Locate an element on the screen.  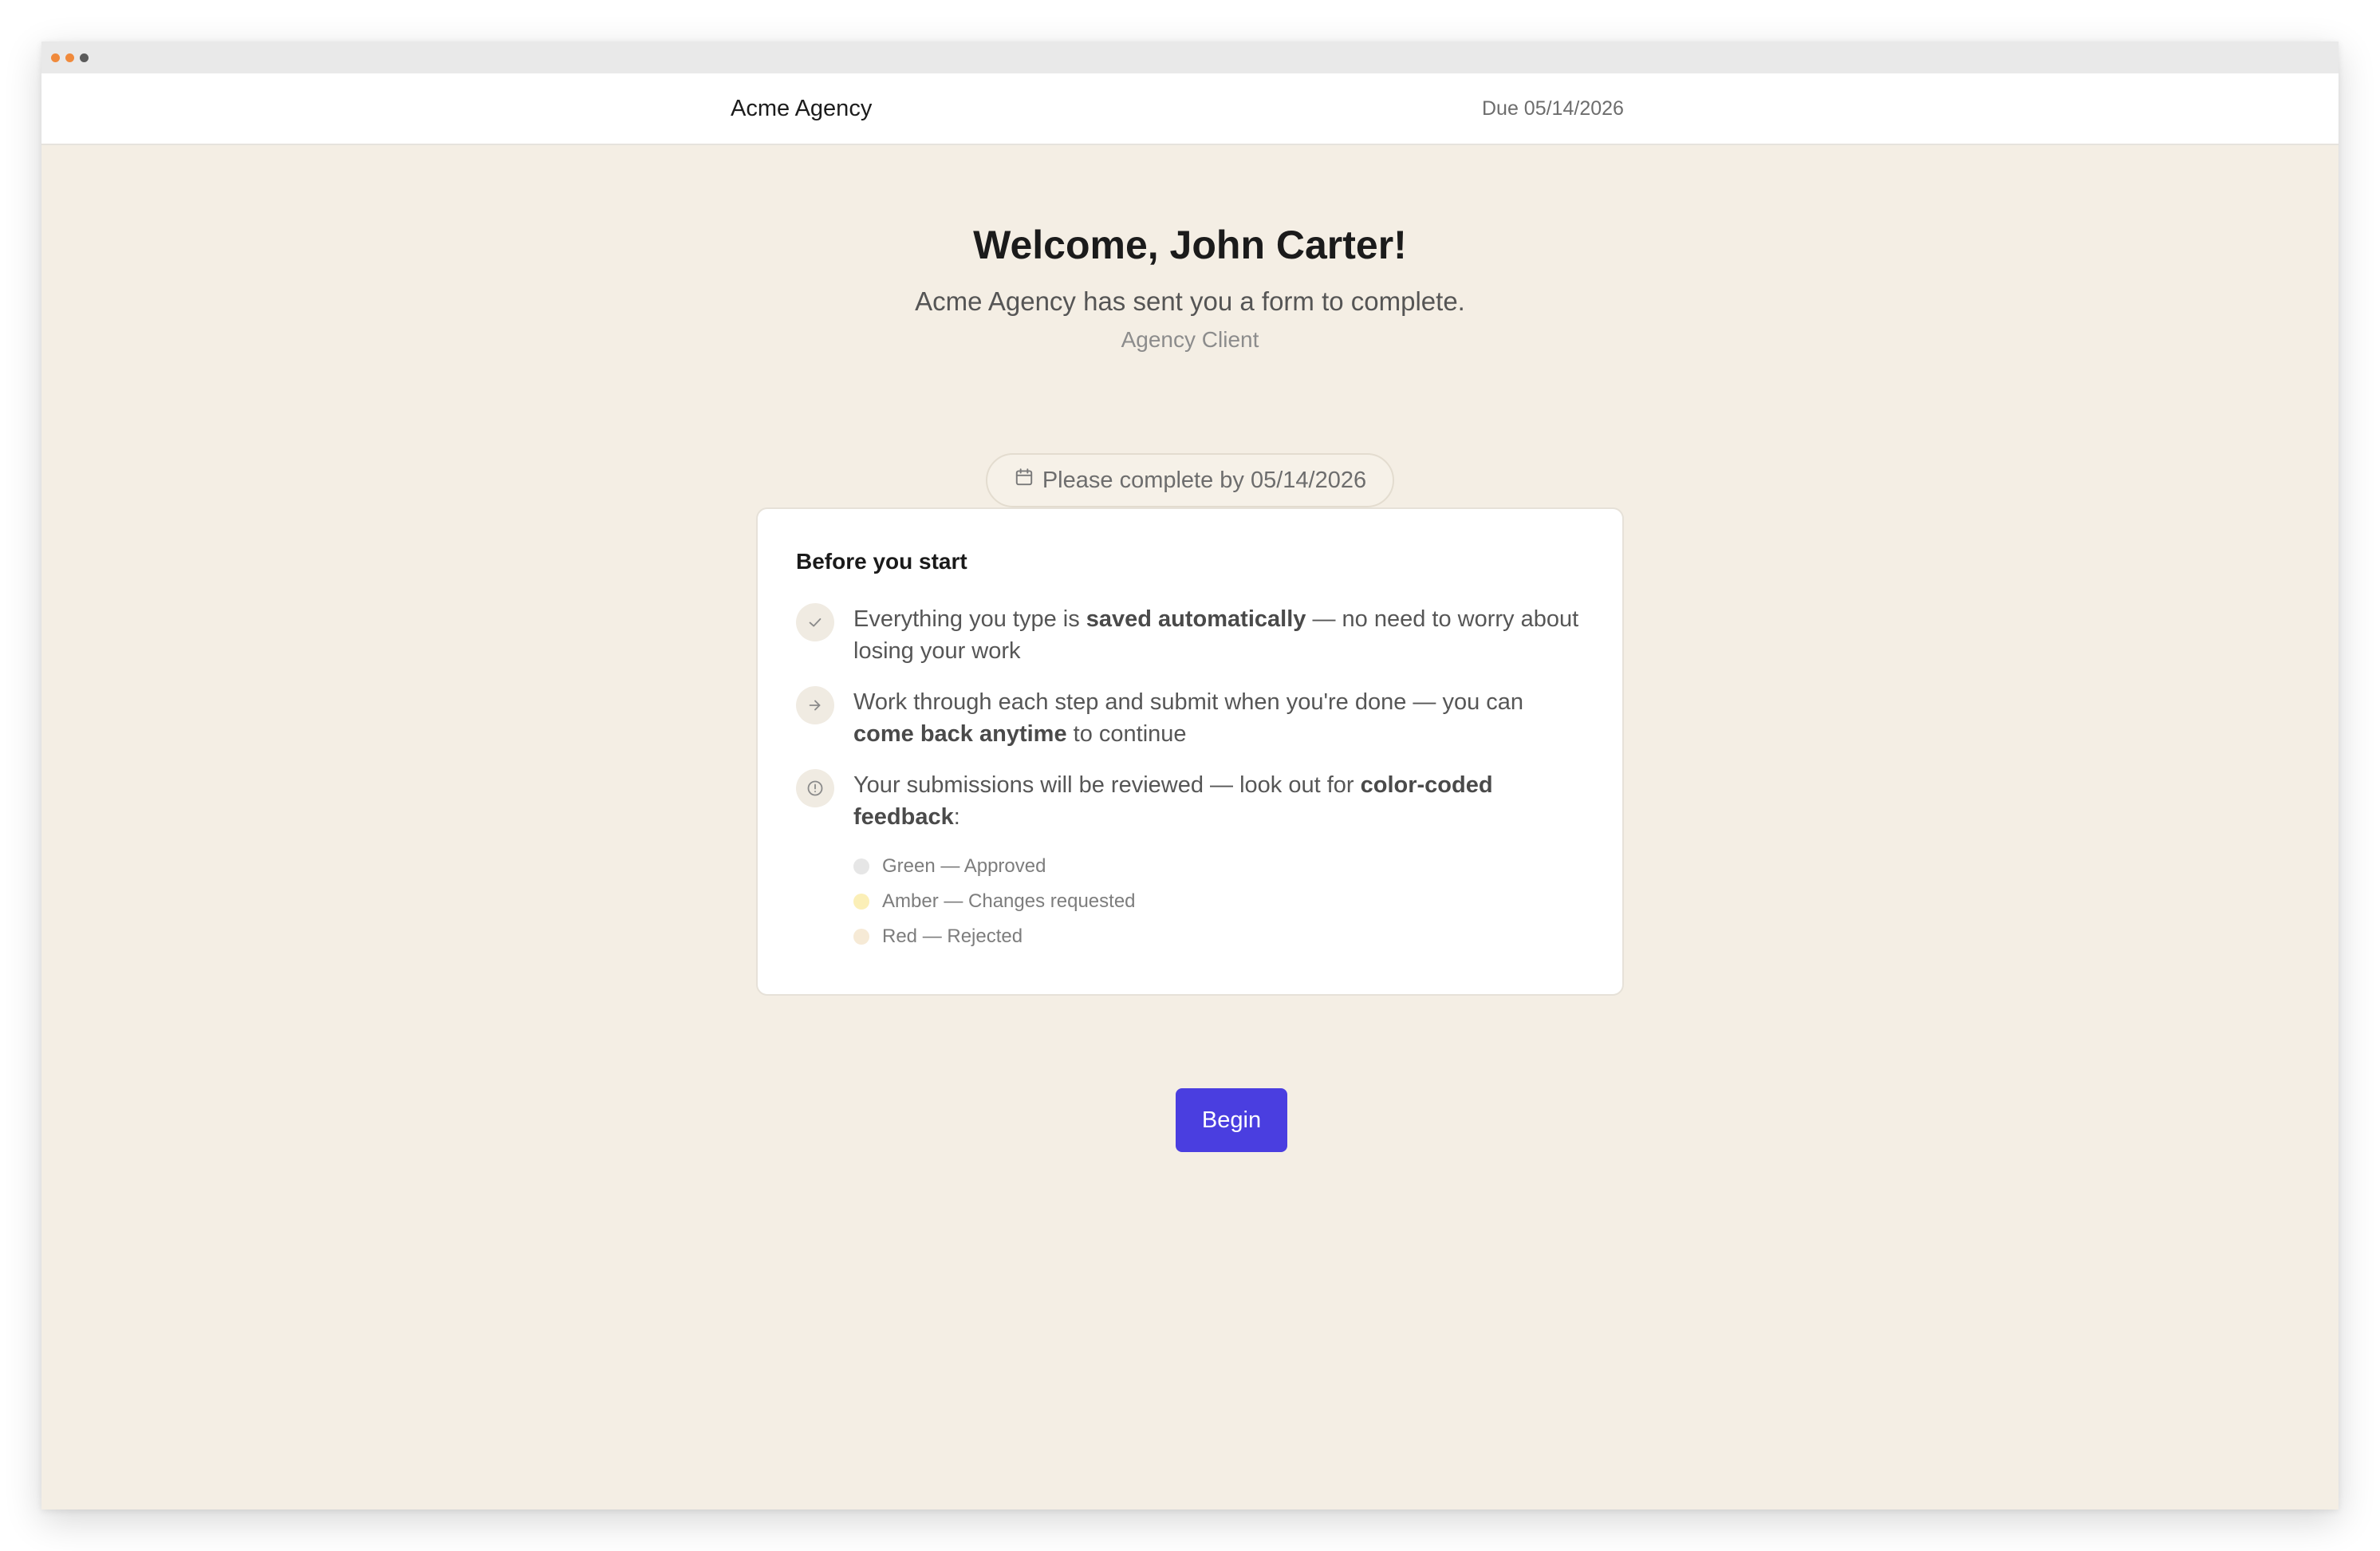
arrow-right-icon is located at coordinates (815, 705).